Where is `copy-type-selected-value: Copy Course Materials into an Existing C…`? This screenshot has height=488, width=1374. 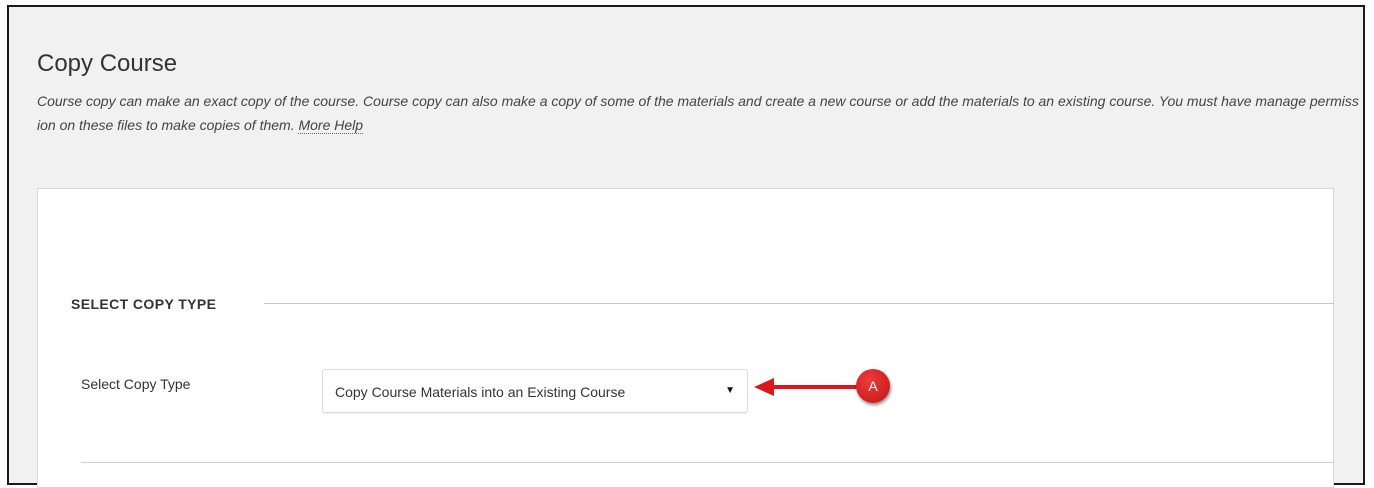
copy-type-selected-value: Copy Course Materials into an Existing C… is located at coordinates (480, 392).